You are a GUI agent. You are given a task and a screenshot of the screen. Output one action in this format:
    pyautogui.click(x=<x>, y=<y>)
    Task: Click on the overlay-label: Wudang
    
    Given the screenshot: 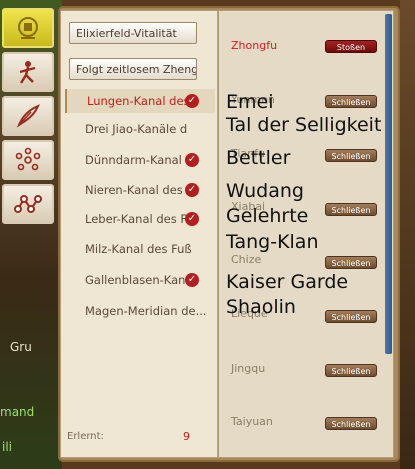 What is the action you would take?
    pyautogui.click(x=265, y=191)
    